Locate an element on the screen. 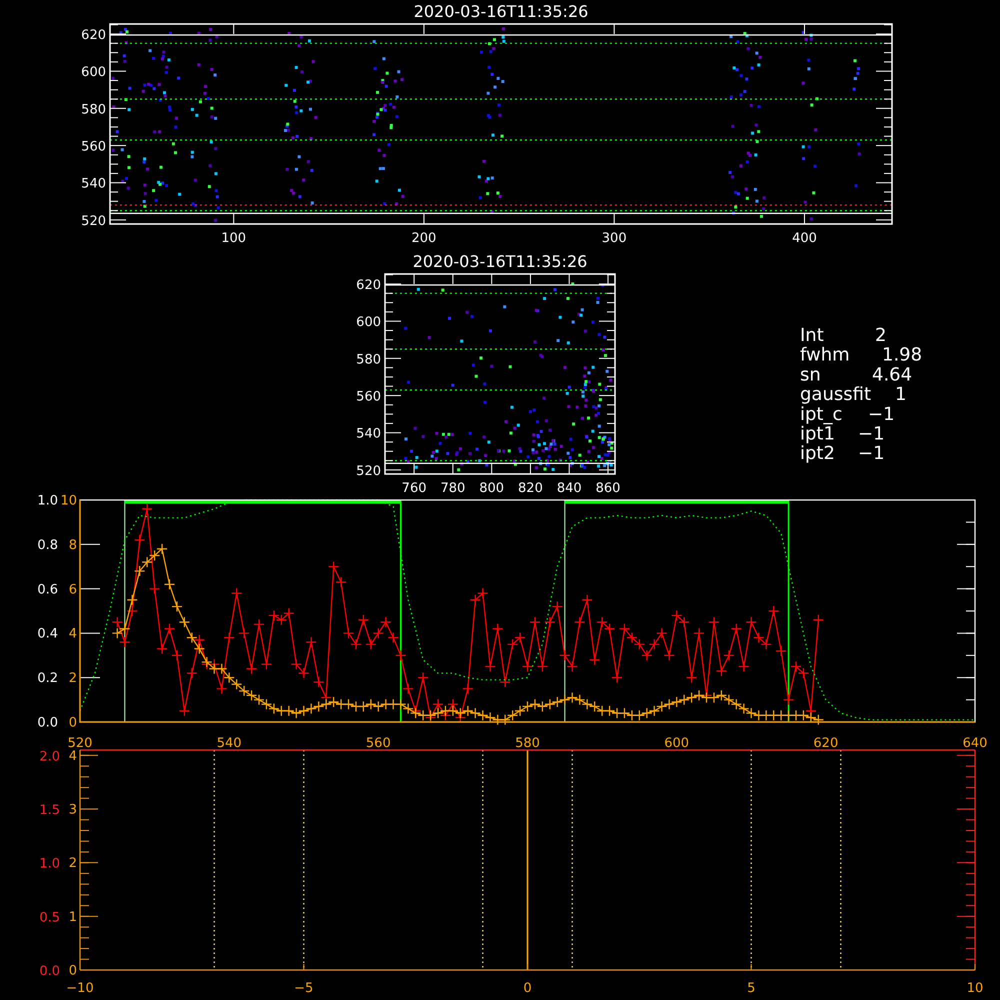  axis-tick-label: 780 is located at coordinates (453, 488).